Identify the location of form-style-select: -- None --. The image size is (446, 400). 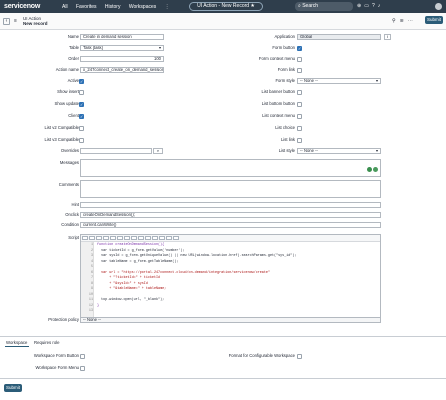
(339, 81).